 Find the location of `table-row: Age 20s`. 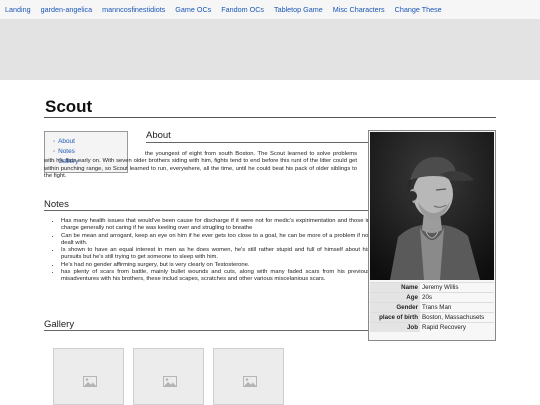

table-row: Age 20s is located at coordinates (432, 297).